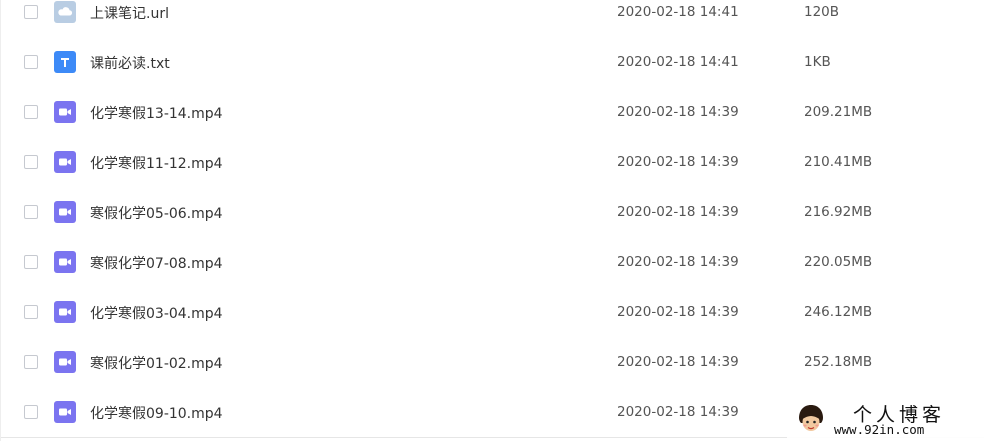  I want to click on file-name: 寒假化学05-06.mp4, so click(156, 213).